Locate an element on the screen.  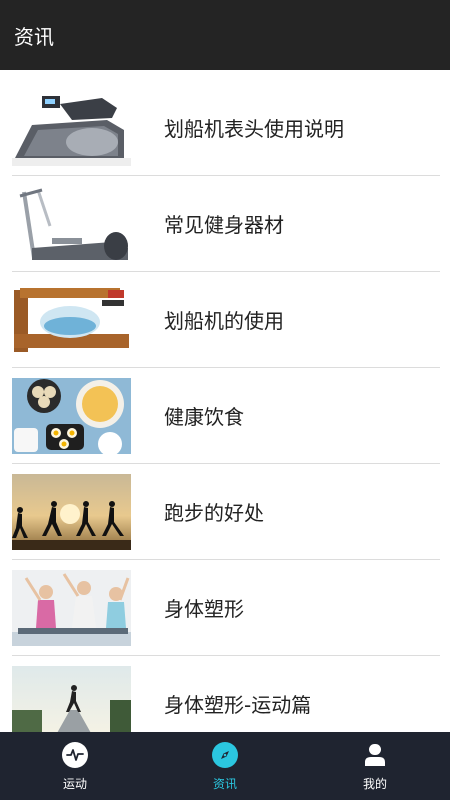
healthy-food-image is located at coordinates (71, 415).